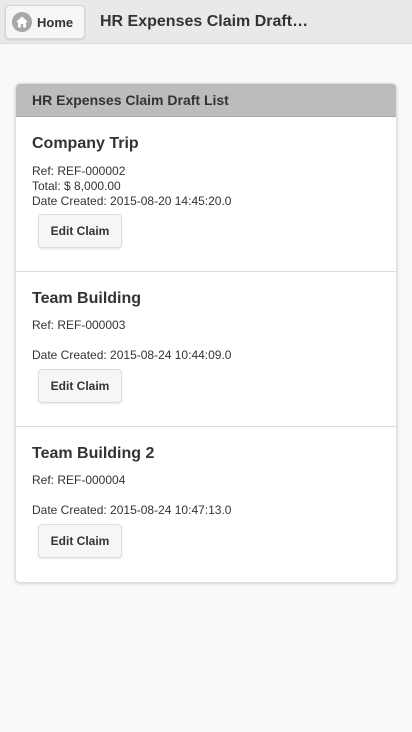 This screenshot has width=412, height=732. What do you see at coordinates (79, 171) in the screenshot?
I see `claim-ref: Ref: REF-000002` at bounding box center [79, 171].